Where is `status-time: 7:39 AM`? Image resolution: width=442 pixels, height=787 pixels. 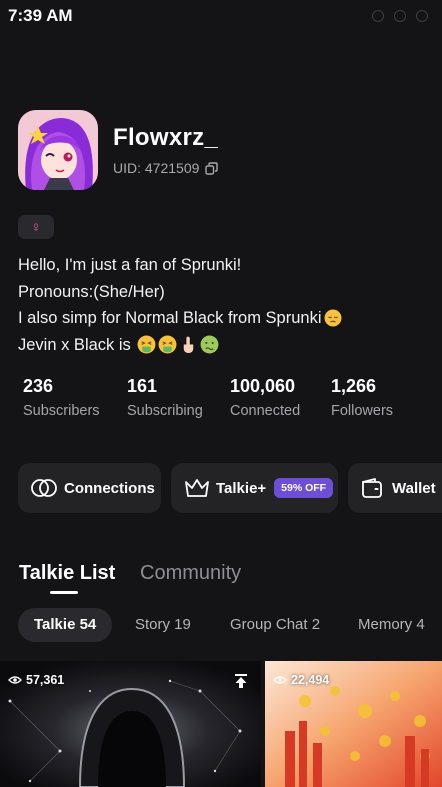
status-time: 7:39 AM is located at coordinates (40, 15).